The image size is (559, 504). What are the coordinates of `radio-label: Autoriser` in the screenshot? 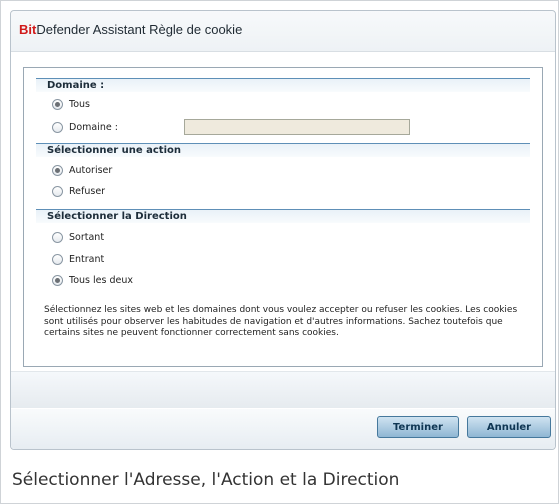 It's located at (91, 170).